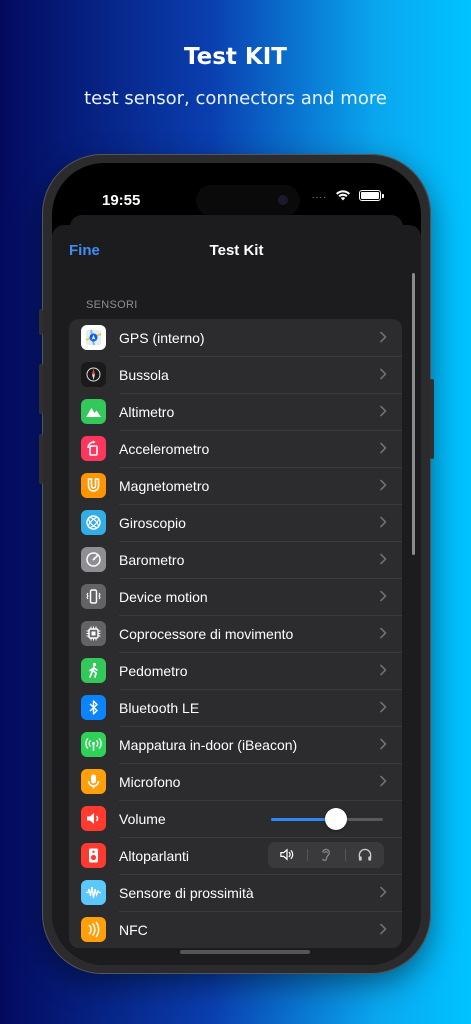  What do you see at coordinates (153, 670) in the screenshot?
I see `list-item-label: Pedometro` at bounding box center [153, 670].